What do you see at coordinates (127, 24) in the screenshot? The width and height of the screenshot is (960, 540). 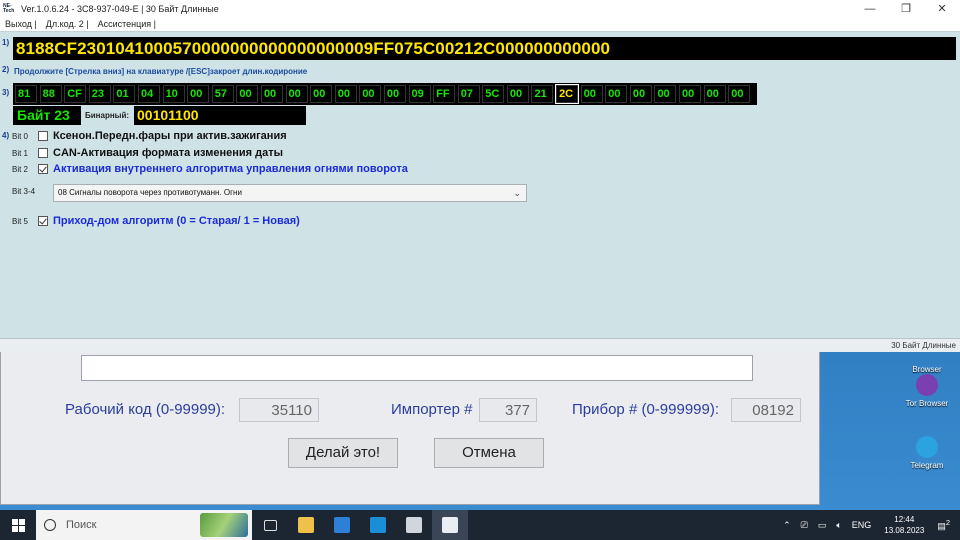 I see `menu-assistance: Ассистенция |` at bounding box center [127, 24].